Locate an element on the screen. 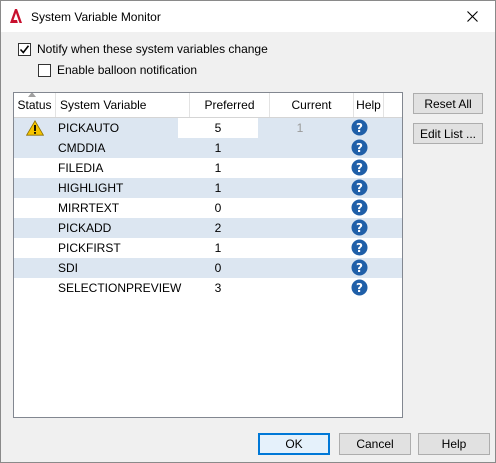  help-button: Help is located at coordinates (454, 444).